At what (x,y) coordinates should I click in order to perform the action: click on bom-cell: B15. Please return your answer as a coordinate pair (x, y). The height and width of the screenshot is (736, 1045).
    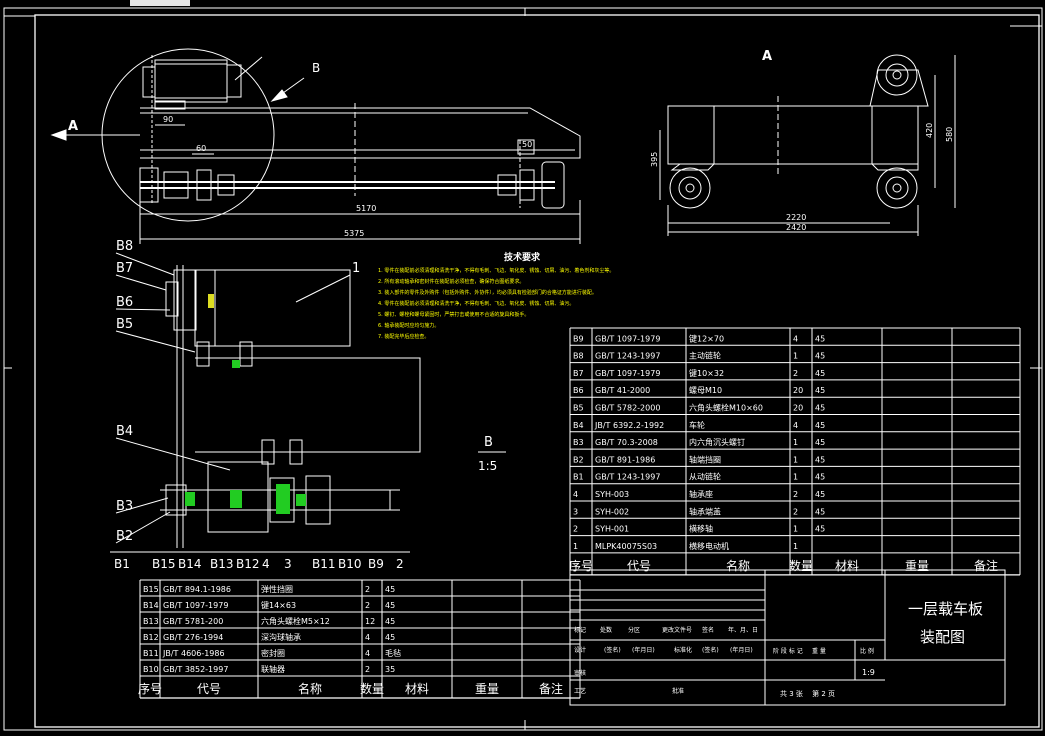
    Looking at the image, I should click on (151, 589).